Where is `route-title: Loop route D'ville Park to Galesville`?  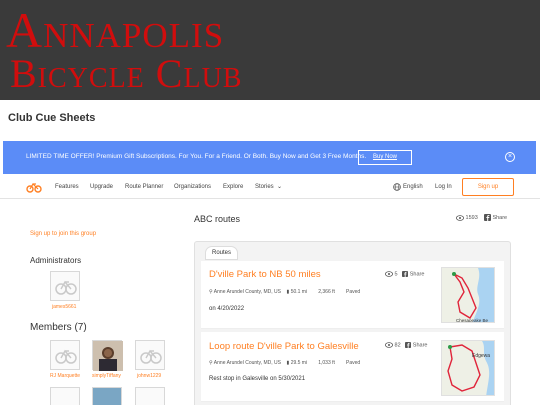 route-title: Loop route D'ville Park to Galesville is located at coordinates (284, 346).